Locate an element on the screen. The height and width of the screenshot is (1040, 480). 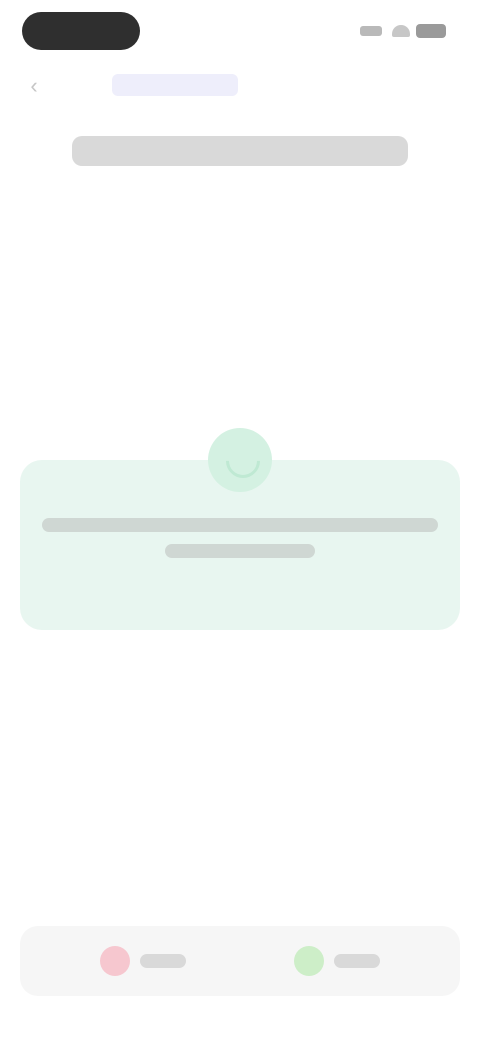
page-title is located at coordinates (240, 151).